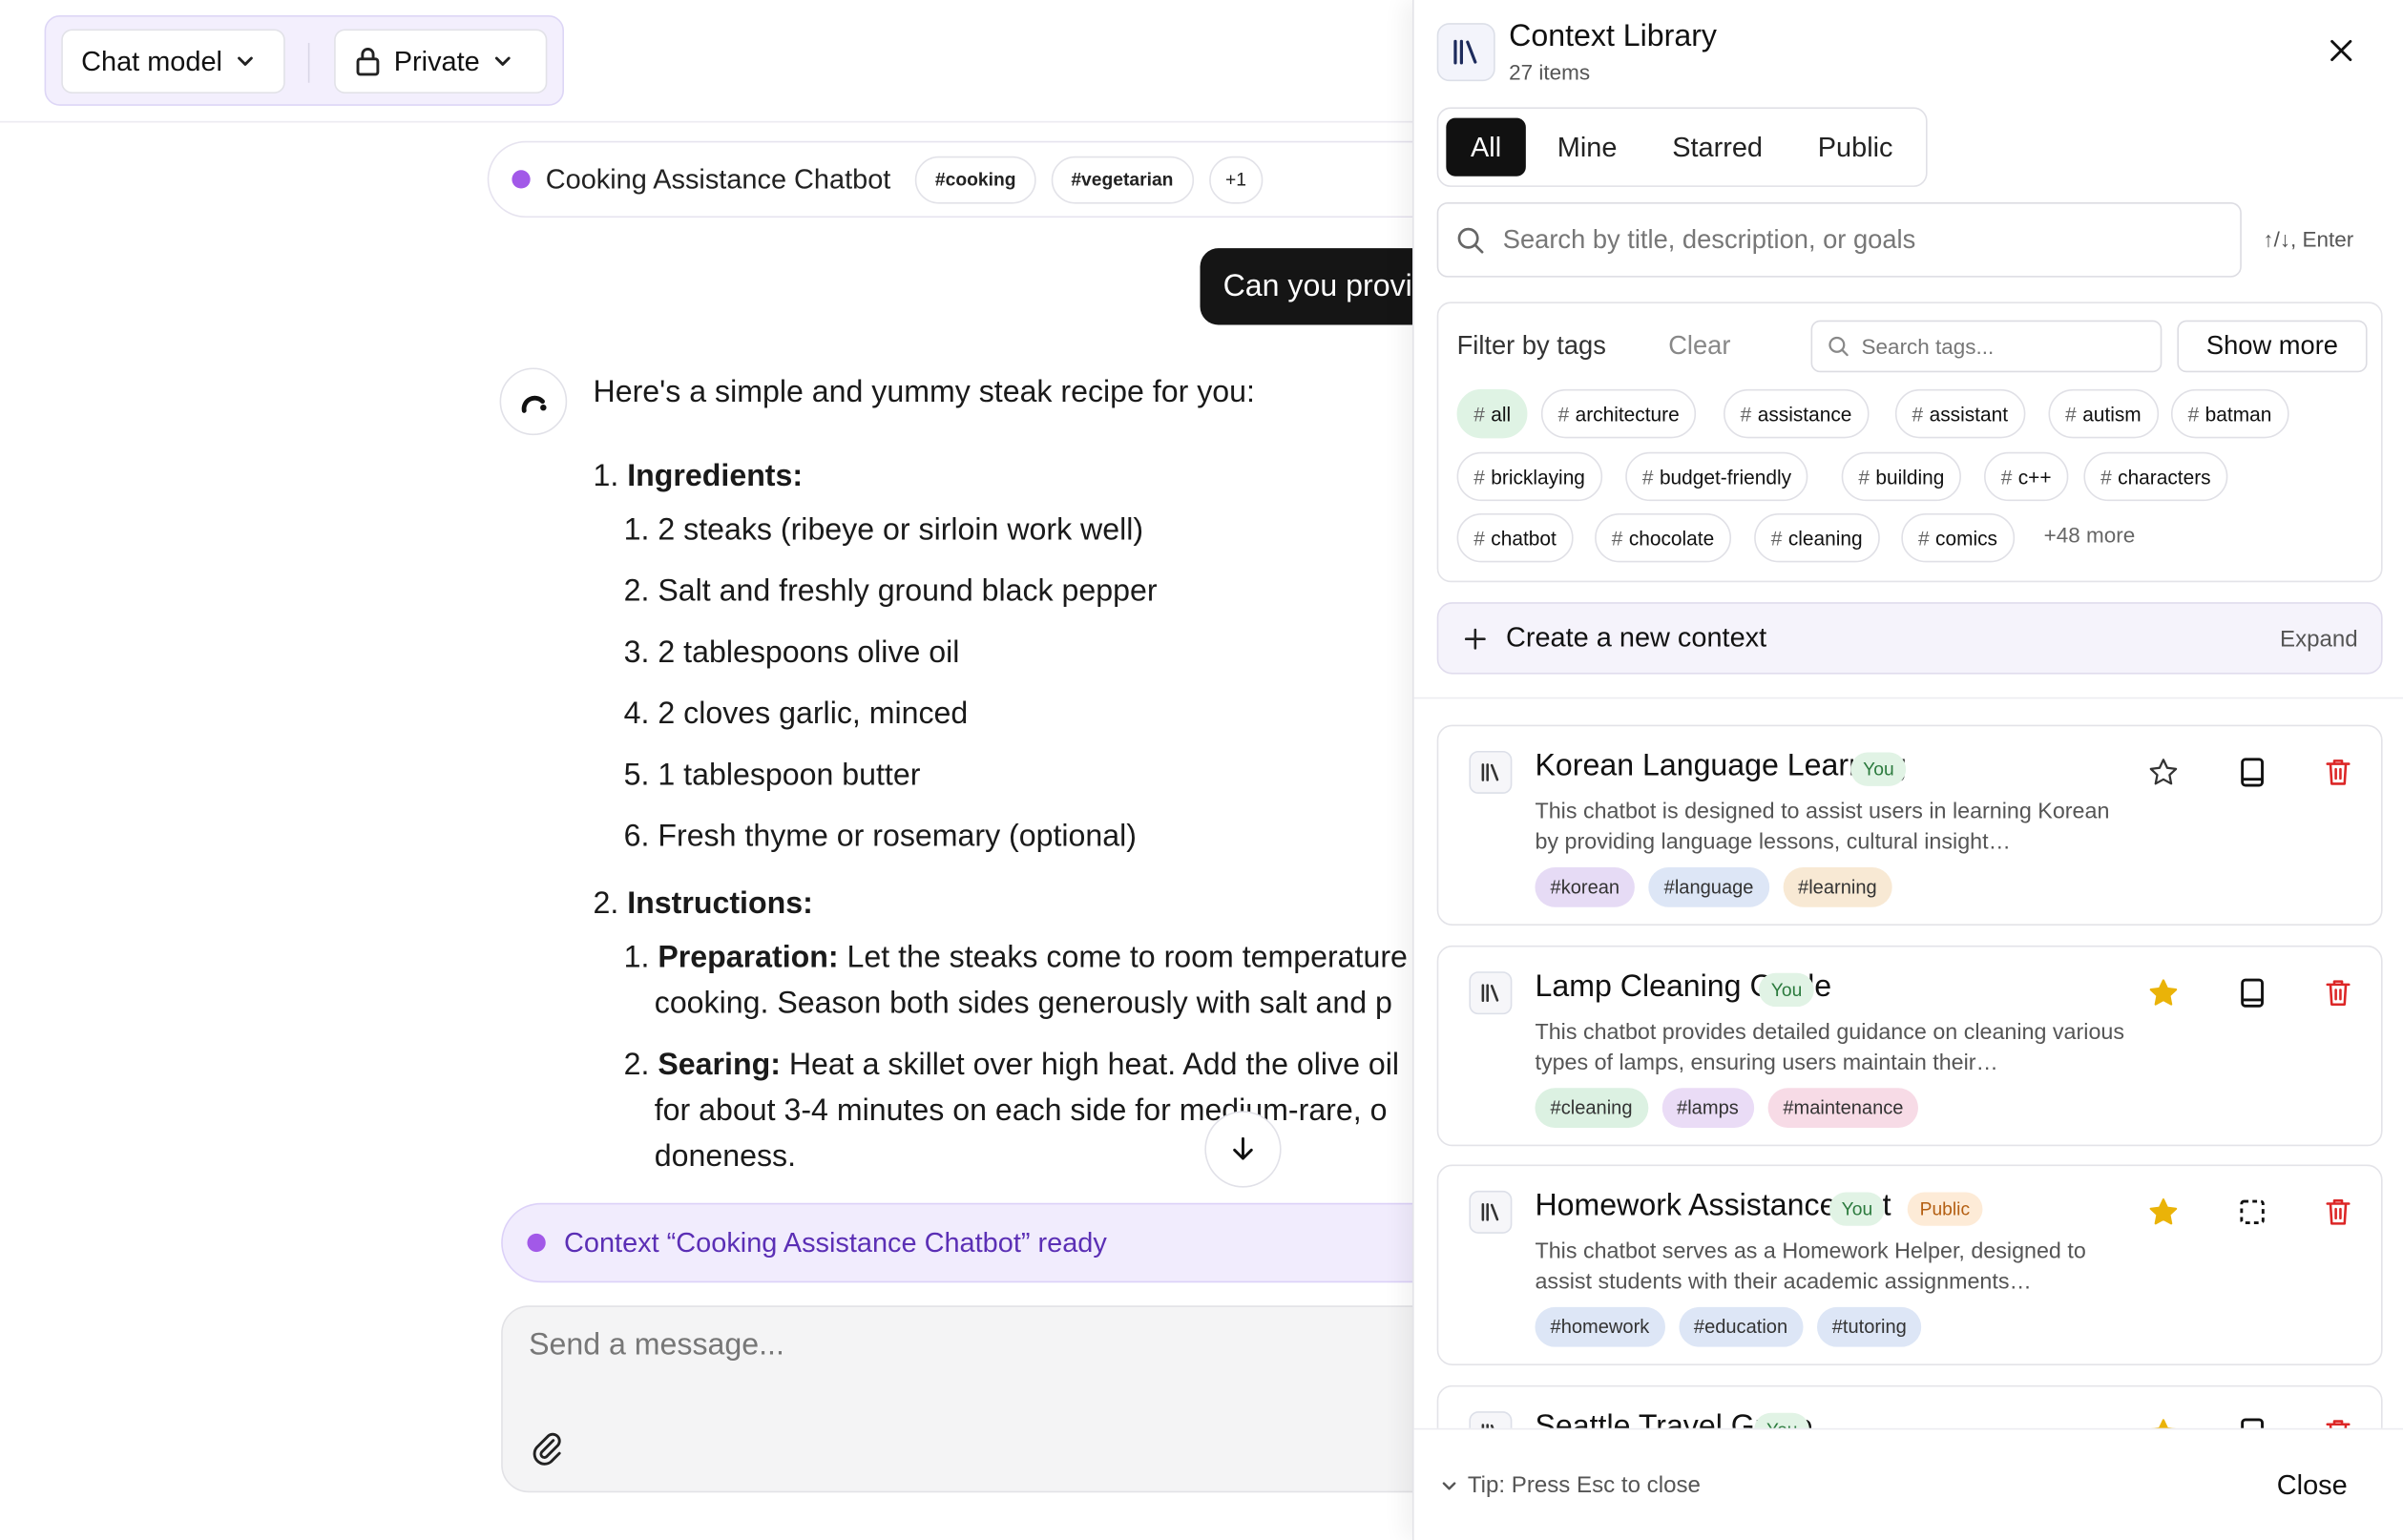 The width and height of the screenshot is (2403, 1540). I want to click on filter-tag-budget-friendly: # budget-friendly, so click(1716, 477).